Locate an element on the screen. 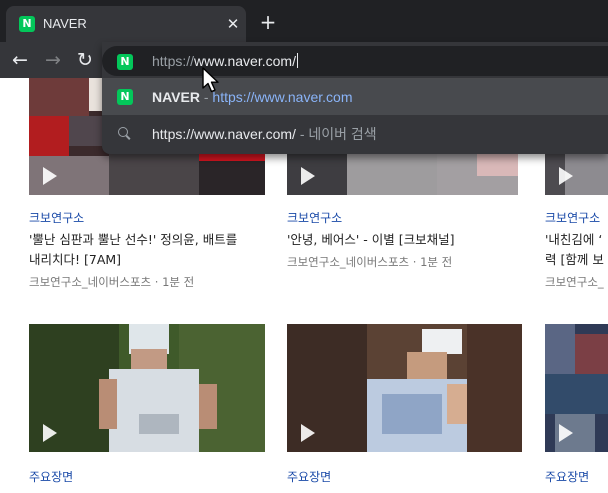  tab-title: NAVER is located at coordinates (65, 23).